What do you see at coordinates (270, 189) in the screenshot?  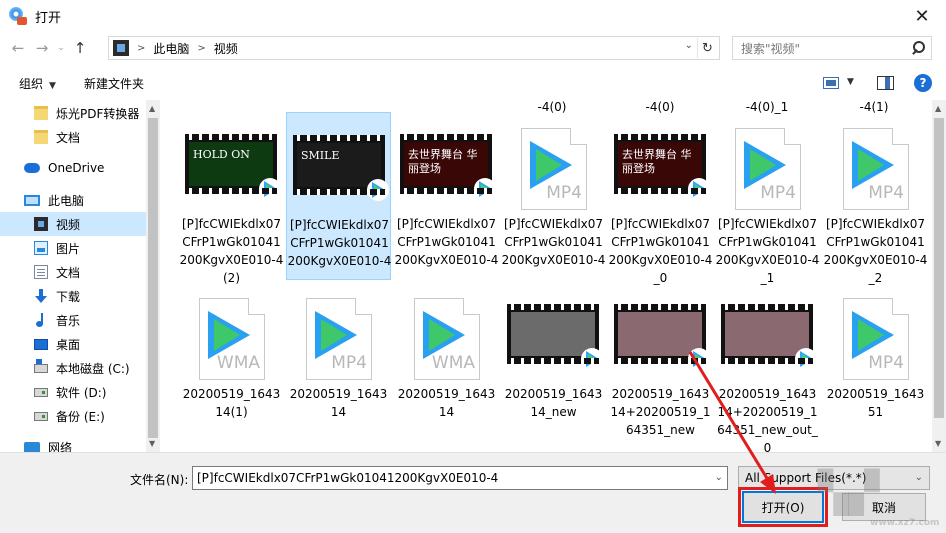 I see `player-badge-icon` at bounding box center [270, 189].